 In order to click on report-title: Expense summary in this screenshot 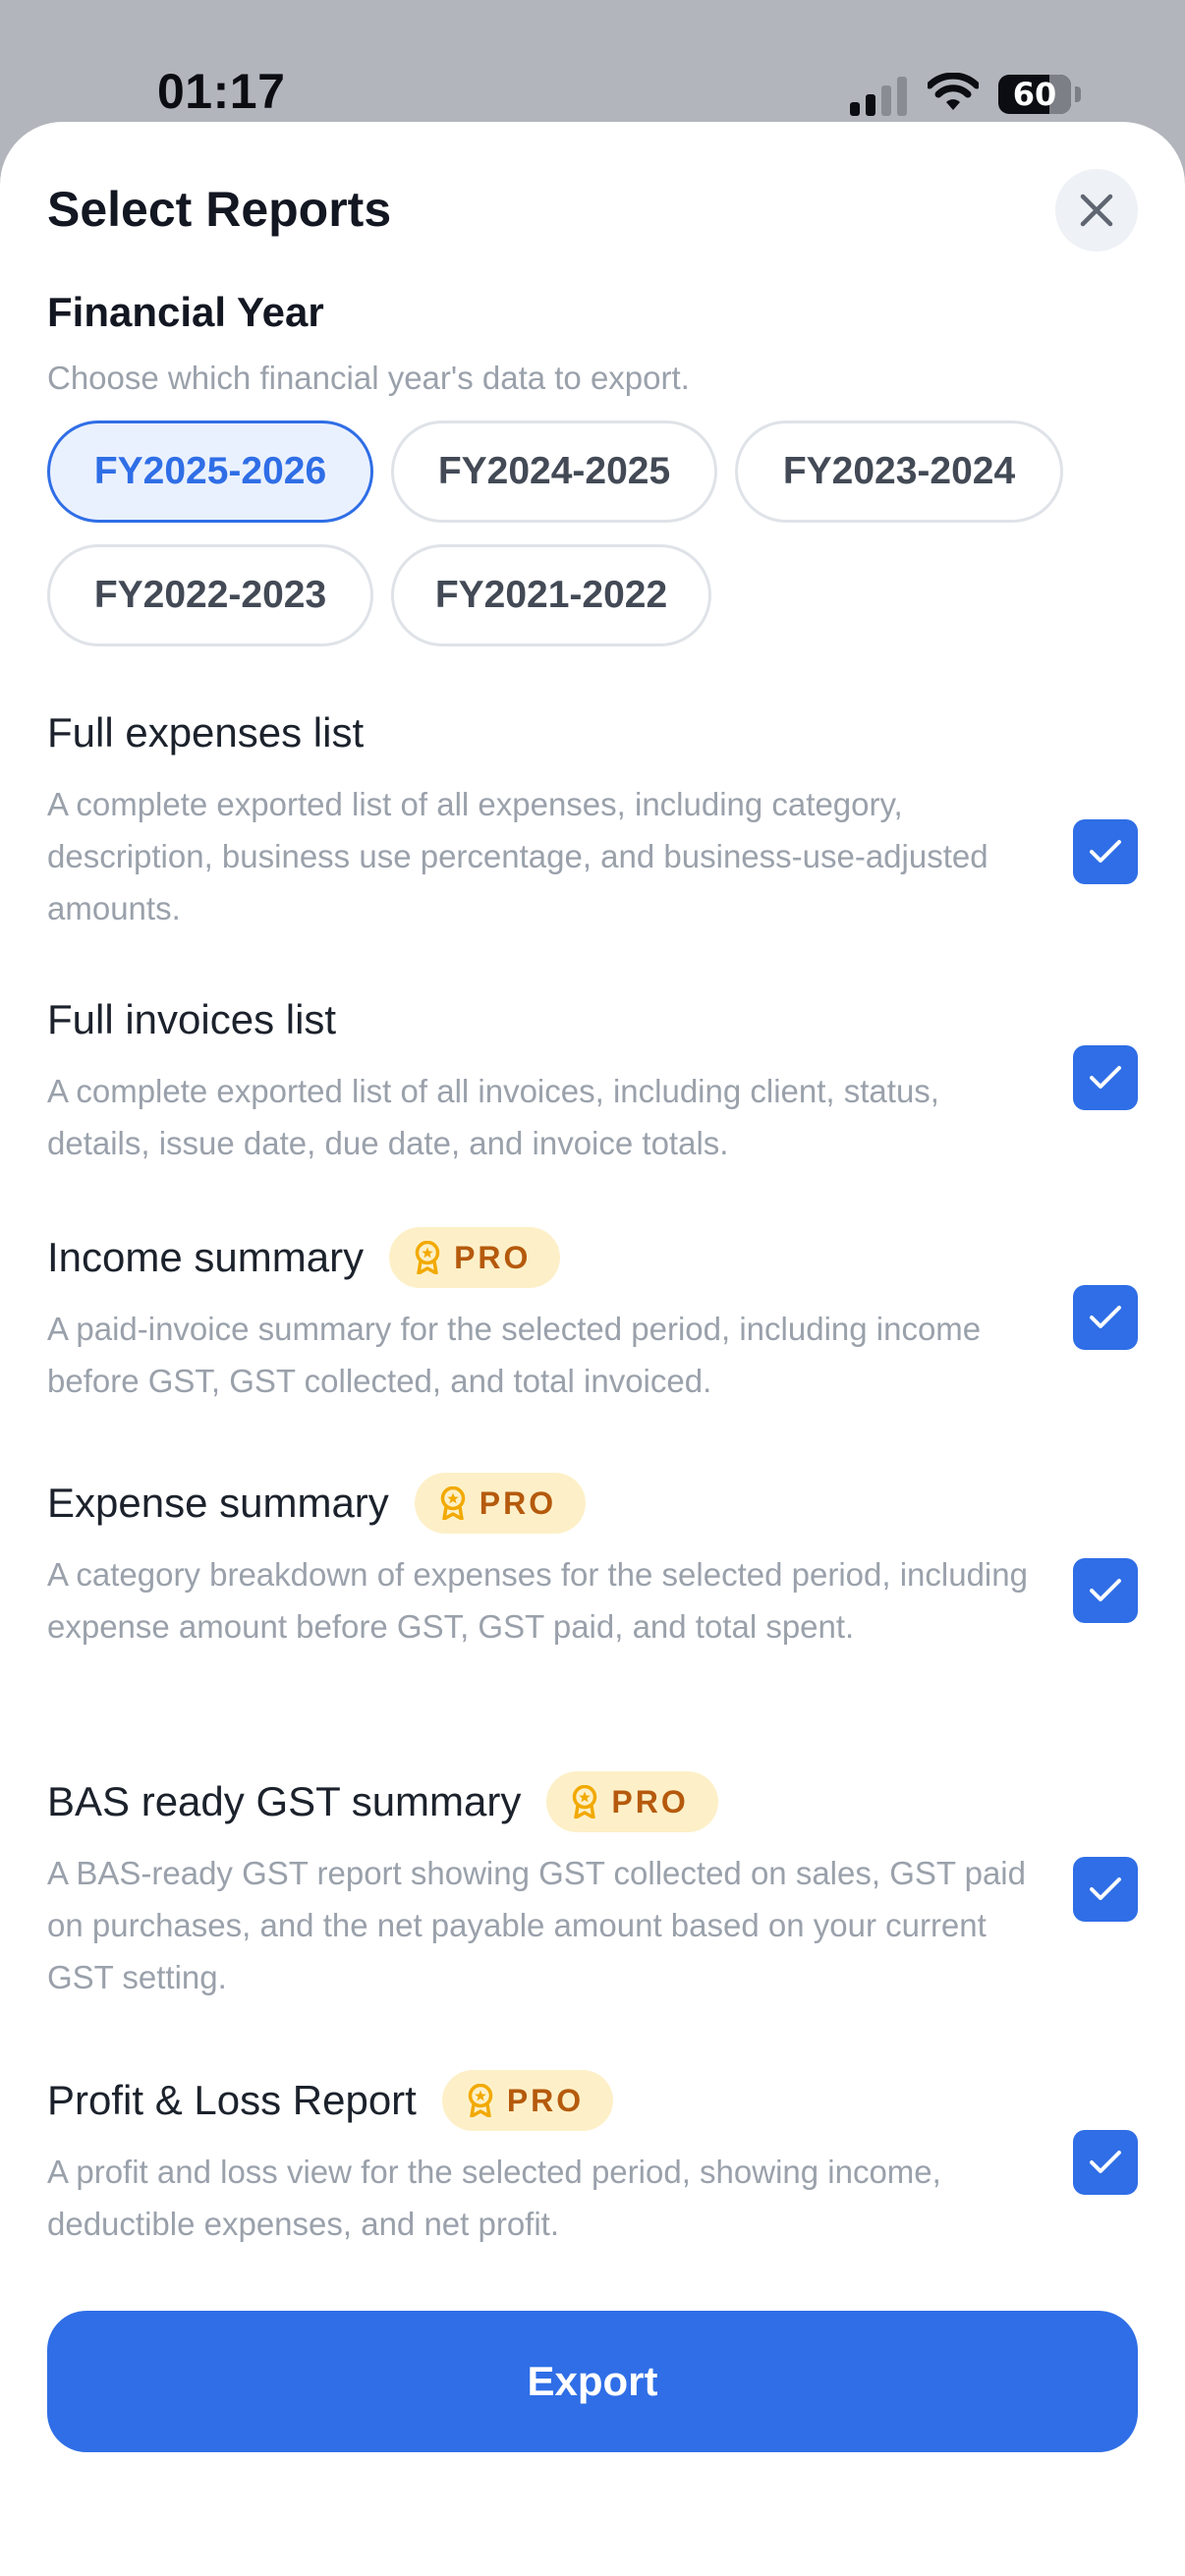, I will do `click(218, 1503)`.